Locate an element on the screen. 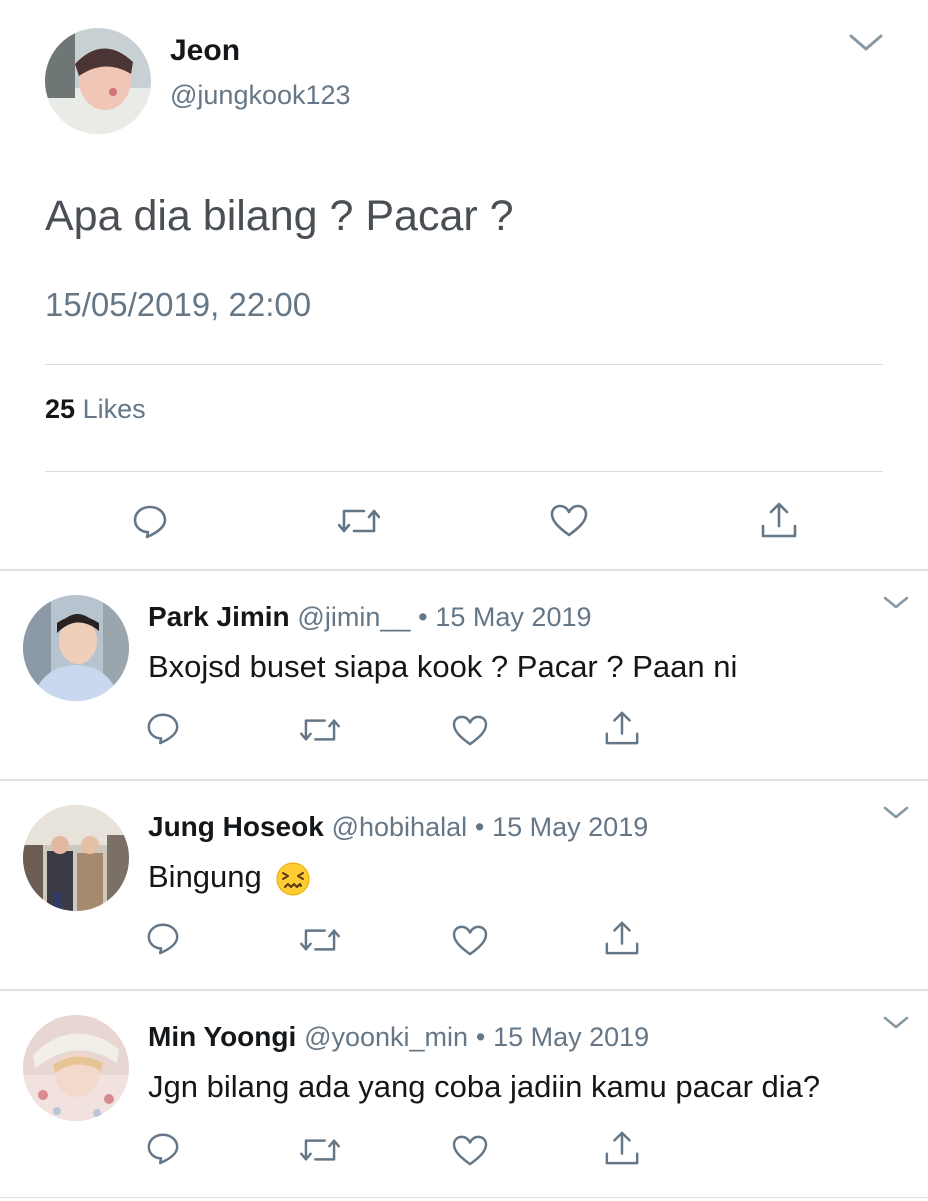  reply-text-row: Bingung is located at coordinates (229, 877).